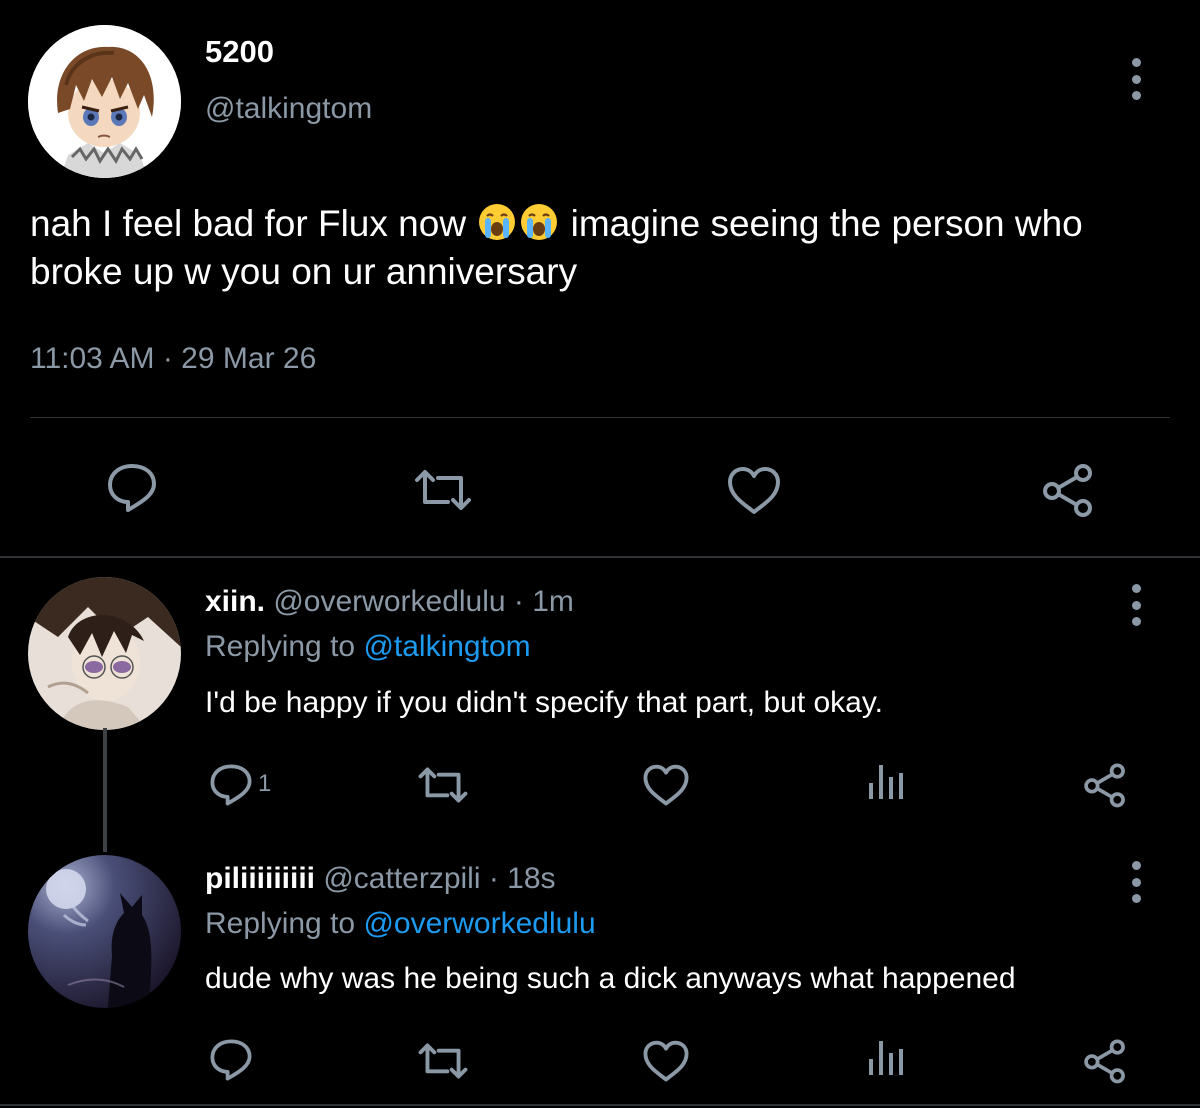 Image resolution: width=1200 pixels, height=1108 pixels. Describe the element at coordinates (479, 923) in the screenshot. I see `replying-to-mention: @overworkedlulu` at that location.